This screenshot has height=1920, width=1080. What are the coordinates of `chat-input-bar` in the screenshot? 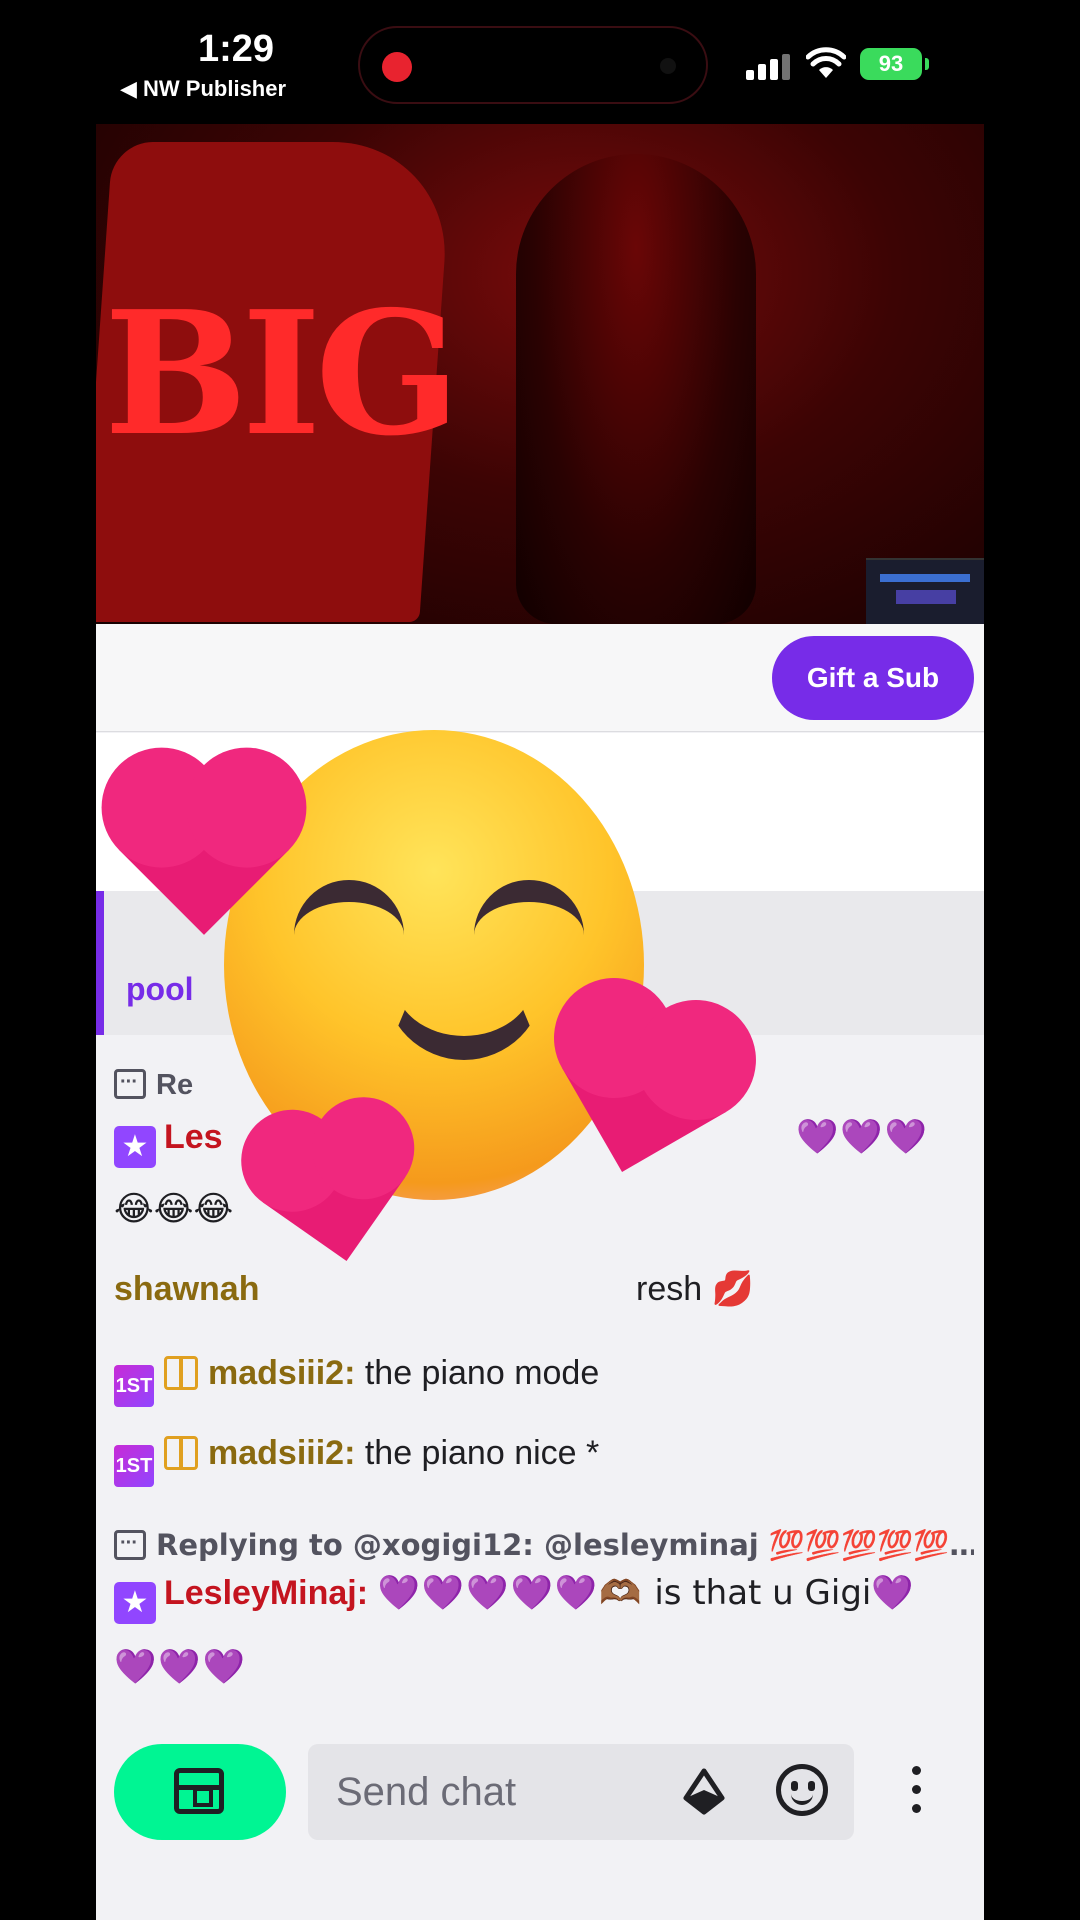 It's located at (540, 1825).